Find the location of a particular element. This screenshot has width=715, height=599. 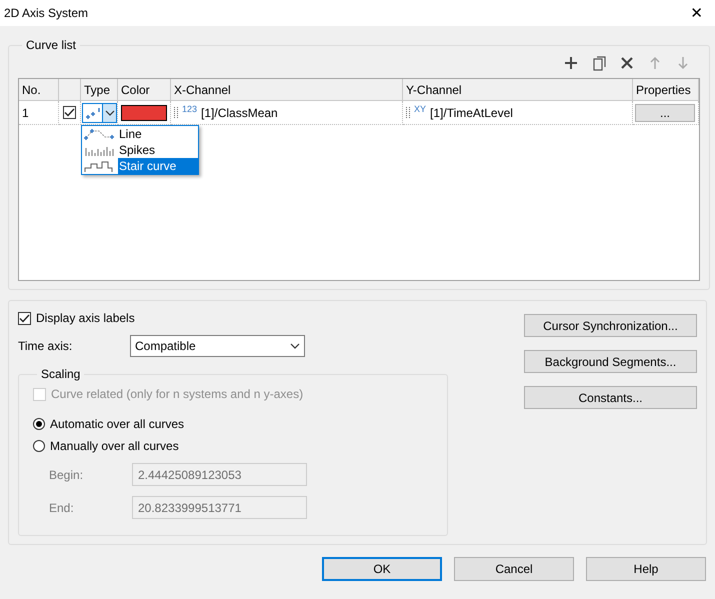

dialog-button: Cancel is located at coordinates (514, 569).